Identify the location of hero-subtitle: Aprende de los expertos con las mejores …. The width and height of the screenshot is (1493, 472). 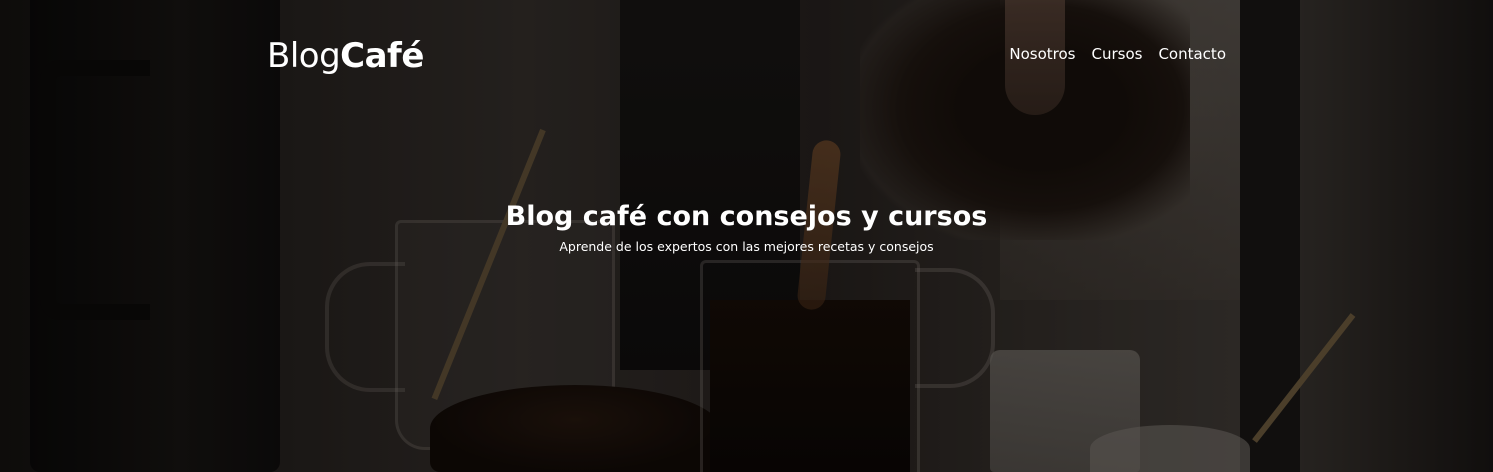
(746, 246).